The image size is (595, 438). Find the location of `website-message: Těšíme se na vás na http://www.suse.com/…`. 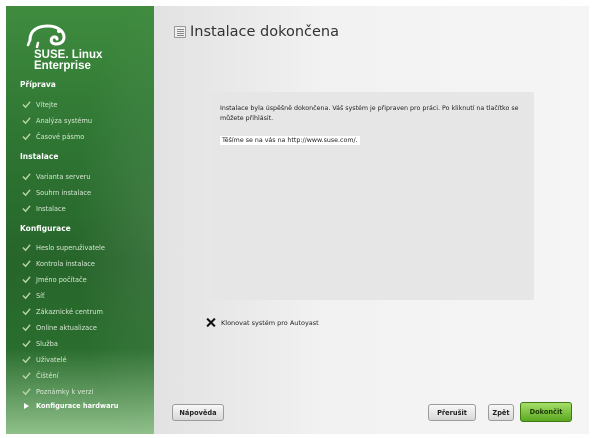

website-message: Těšíme se na vás na http://www.suse.com/… is located at coordinates (375, 141).